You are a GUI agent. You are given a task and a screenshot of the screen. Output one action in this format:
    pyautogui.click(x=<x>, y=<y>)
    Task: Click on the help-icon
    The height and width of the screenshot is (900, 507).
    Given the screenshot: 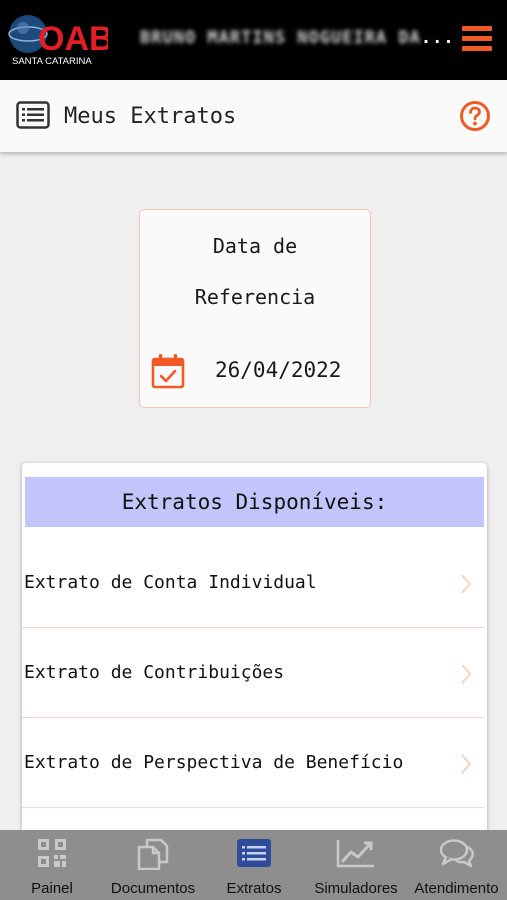 What is the action you would take?
    pyautogui.click(x=475, y=118)
    